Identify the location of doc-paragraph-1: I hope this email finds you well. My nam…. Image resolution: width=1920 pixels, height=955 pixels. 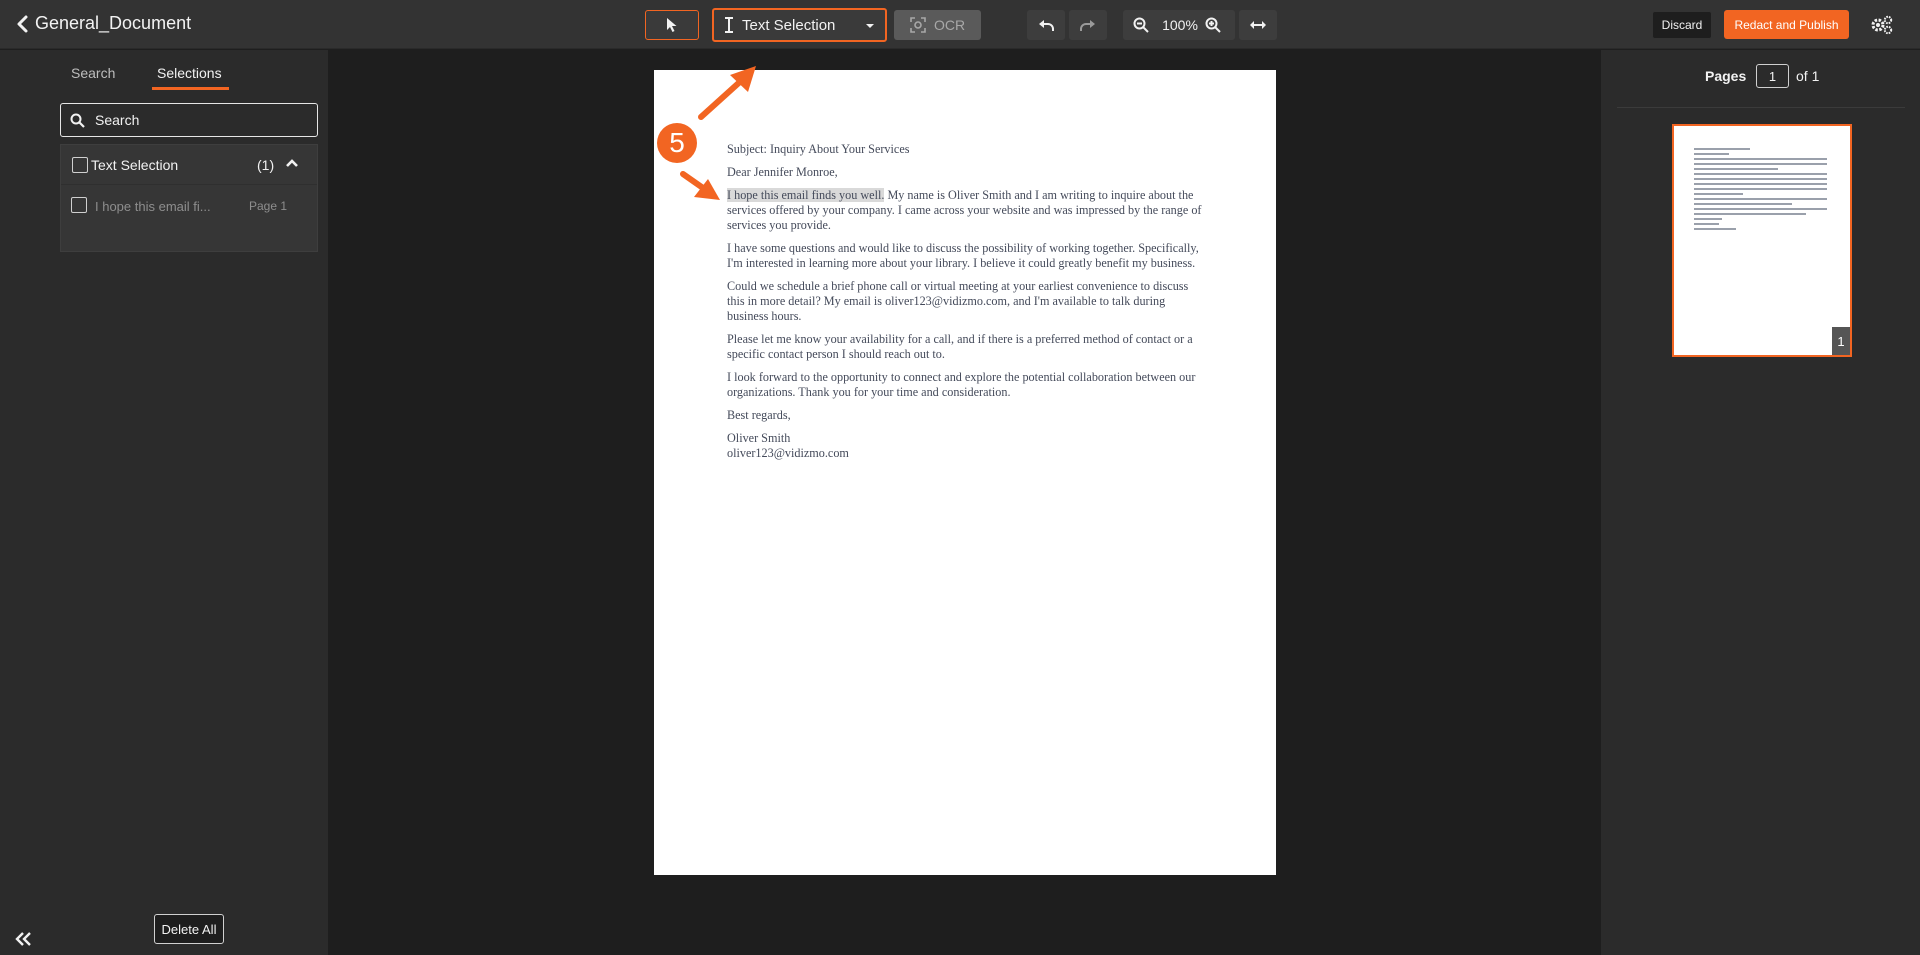
(967, 210).